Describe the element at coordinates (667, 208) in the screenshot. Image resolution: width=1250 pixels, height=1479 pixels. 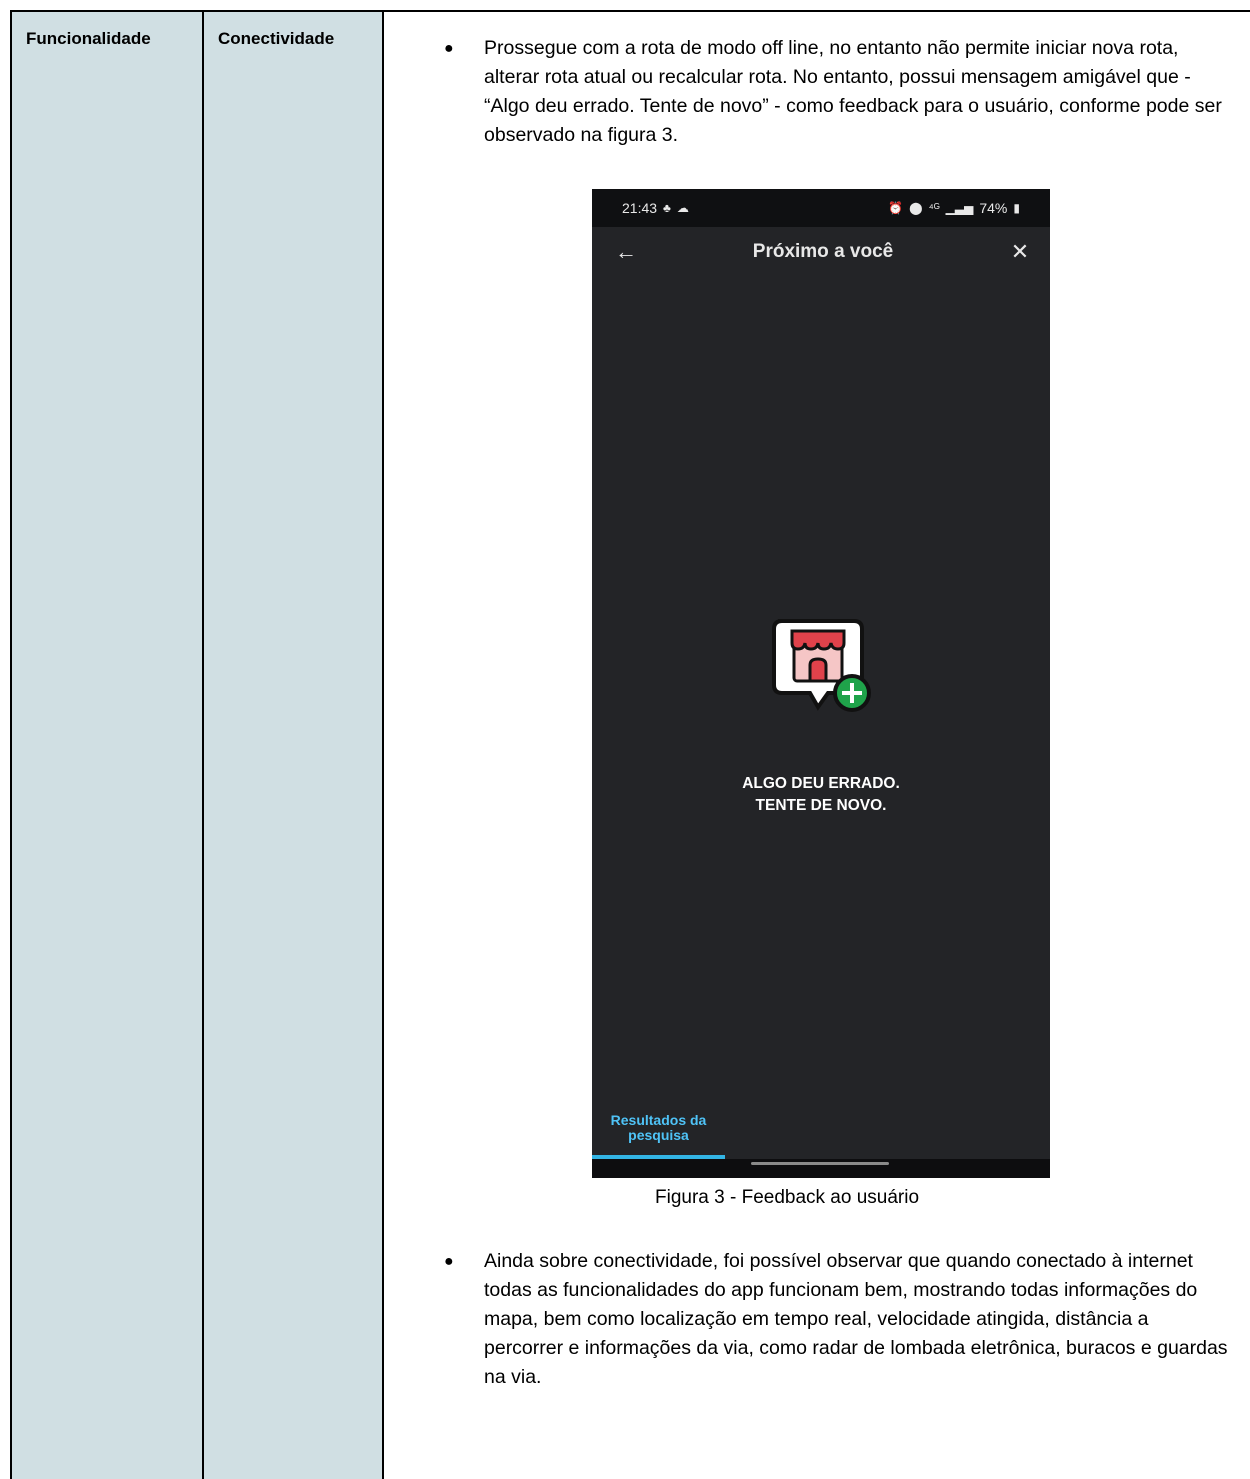
I see `person-icon: ♣` at that location.